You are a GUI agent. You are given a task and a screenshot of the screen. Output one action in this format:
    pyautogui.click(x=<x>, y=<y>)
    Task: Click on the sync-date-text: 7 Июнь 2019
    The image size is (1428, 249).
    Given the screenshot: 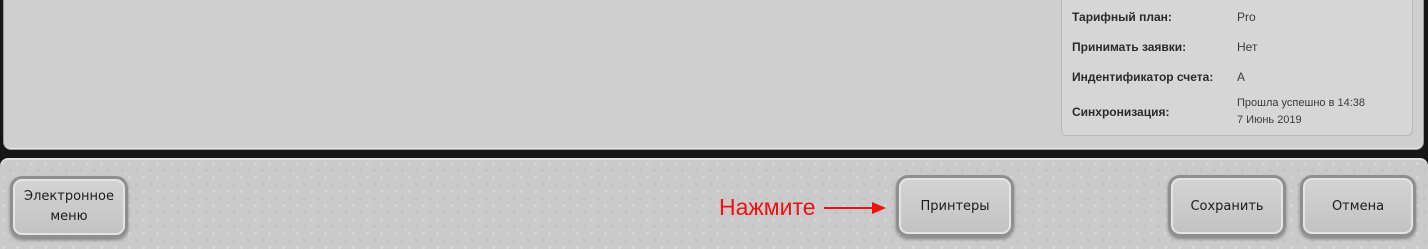 What is the action you would take?
    pyautogui.click(x=1269, y=120)
    